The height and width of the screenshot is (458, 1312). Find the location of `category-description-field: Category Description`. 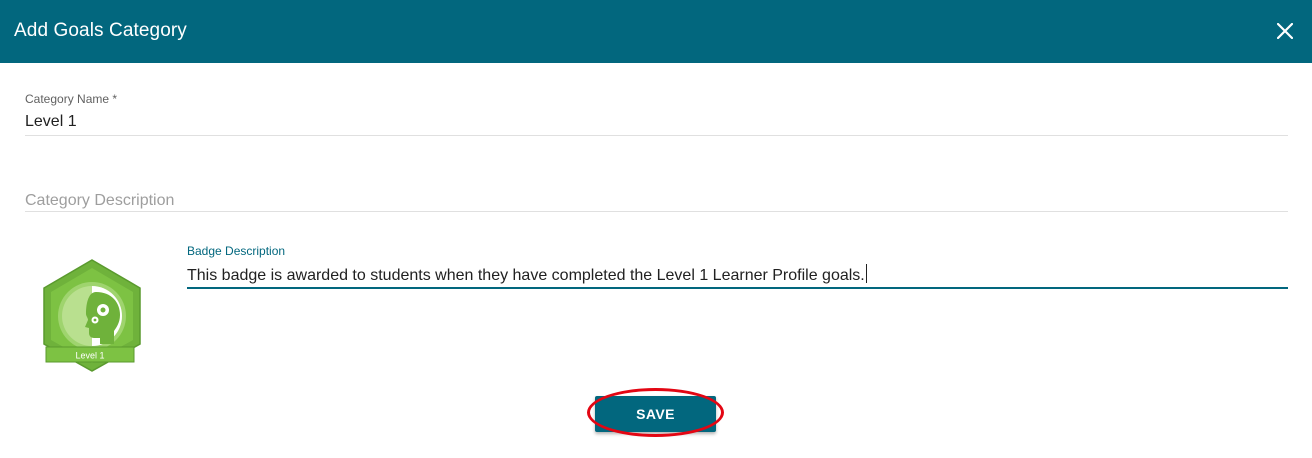

category-description-field: Category Description is located at coordinates (656, 202).